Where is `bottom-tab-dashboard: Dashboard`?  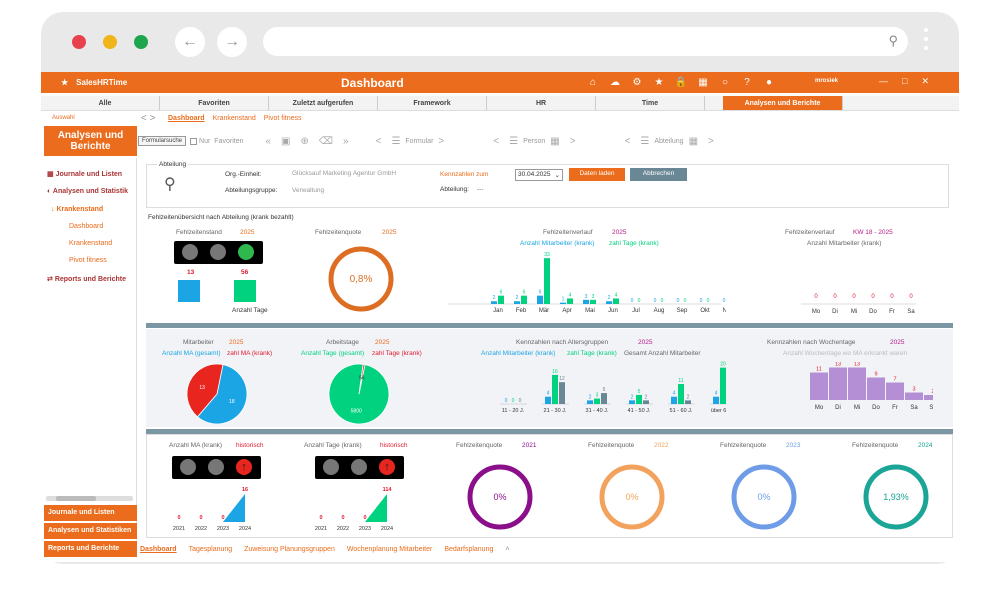 bottom-tab-dashboard: Dashboard is located at coordinates (158, 549).